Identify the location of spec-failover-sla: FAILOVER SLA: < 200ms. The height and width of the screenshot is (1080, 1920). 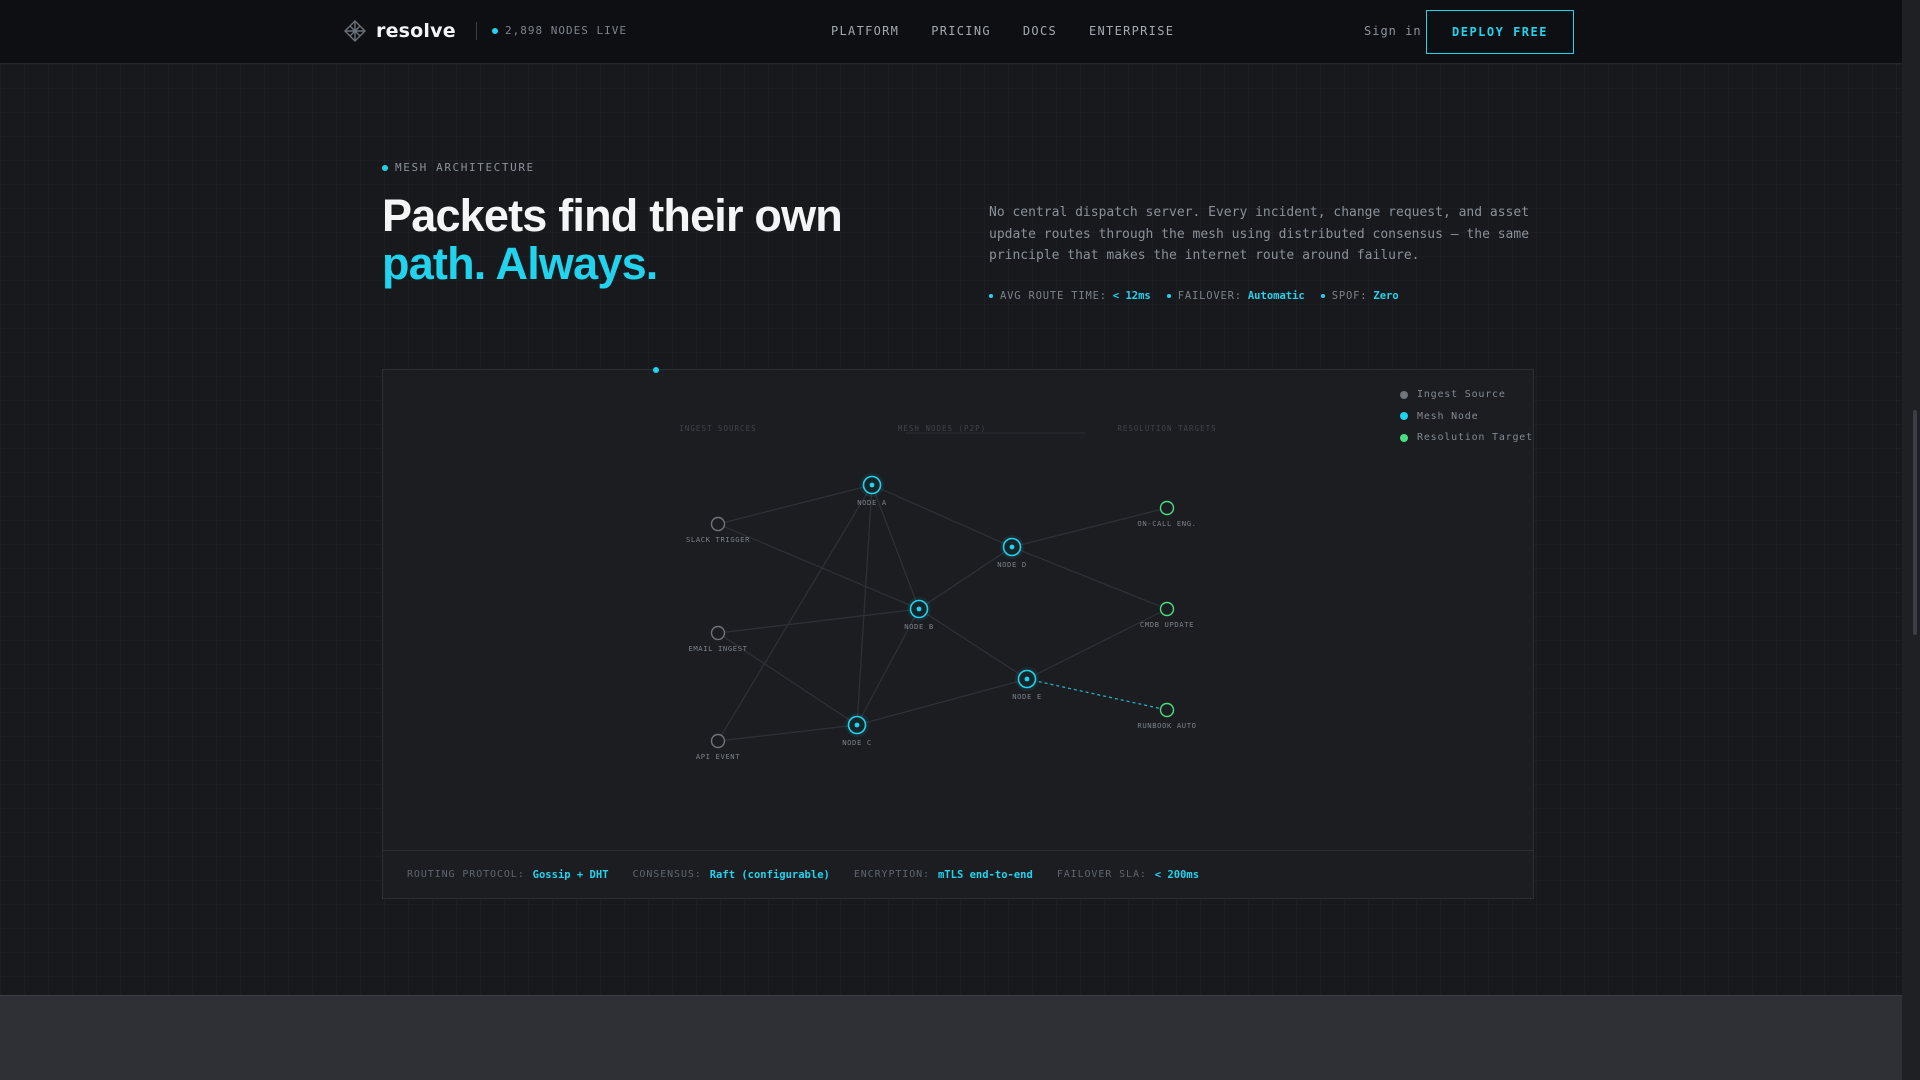
(1128, 875).